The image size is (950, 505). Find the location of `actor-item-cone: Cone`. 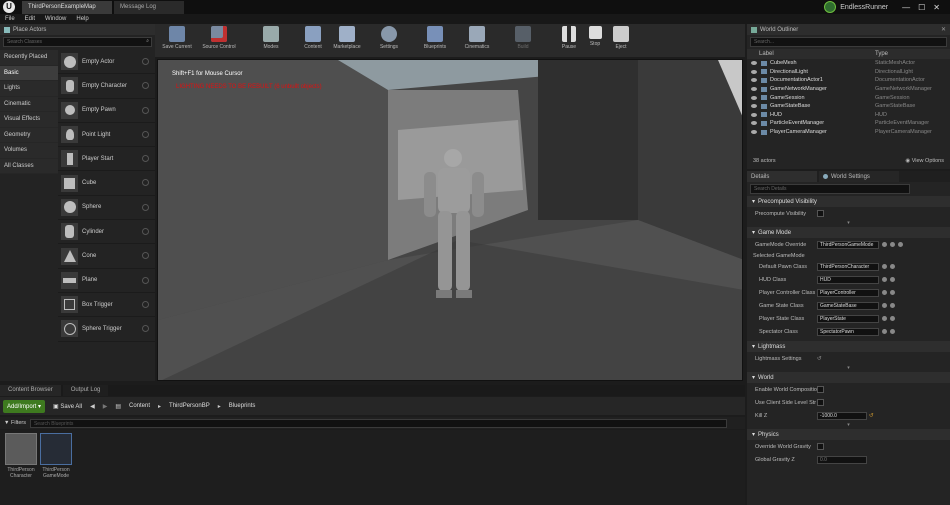

actor-item-cone: Cone is located at coordinates (106, 256).